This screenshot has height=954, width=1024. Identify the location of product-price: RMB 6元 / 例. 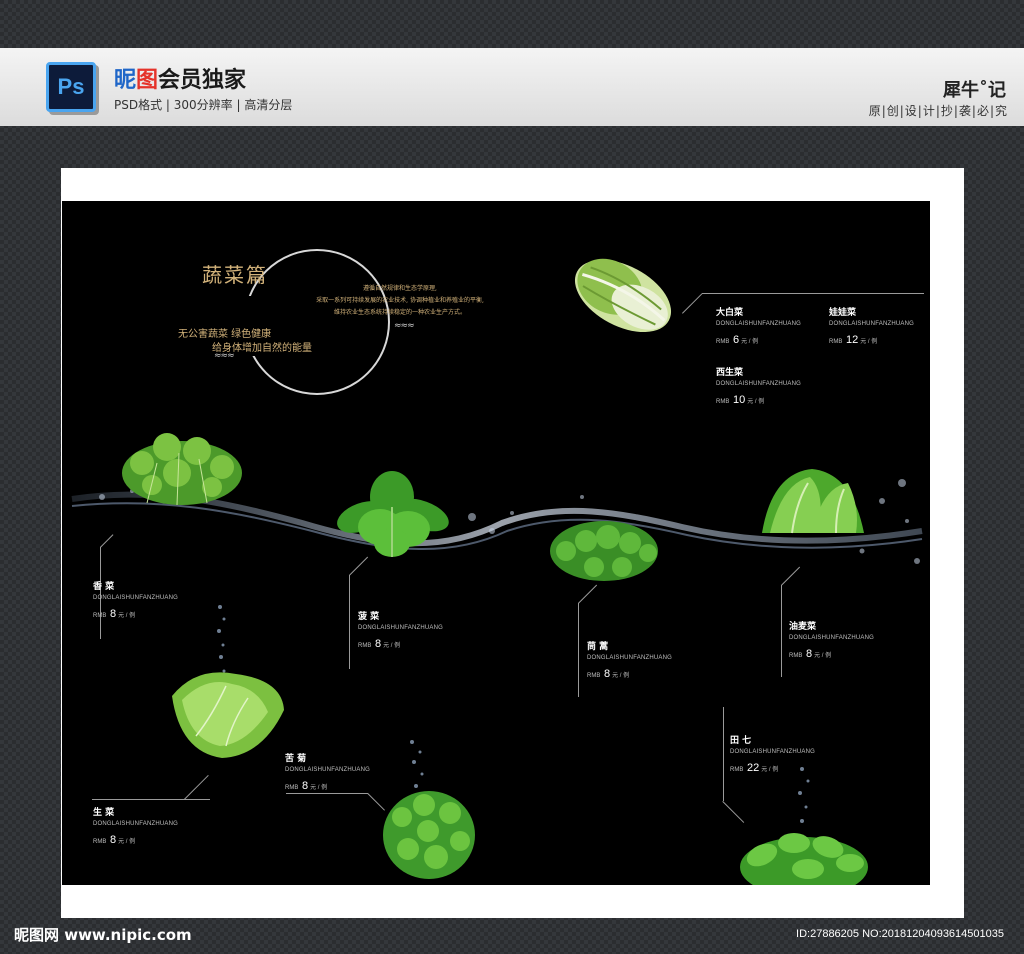
(737, 340).